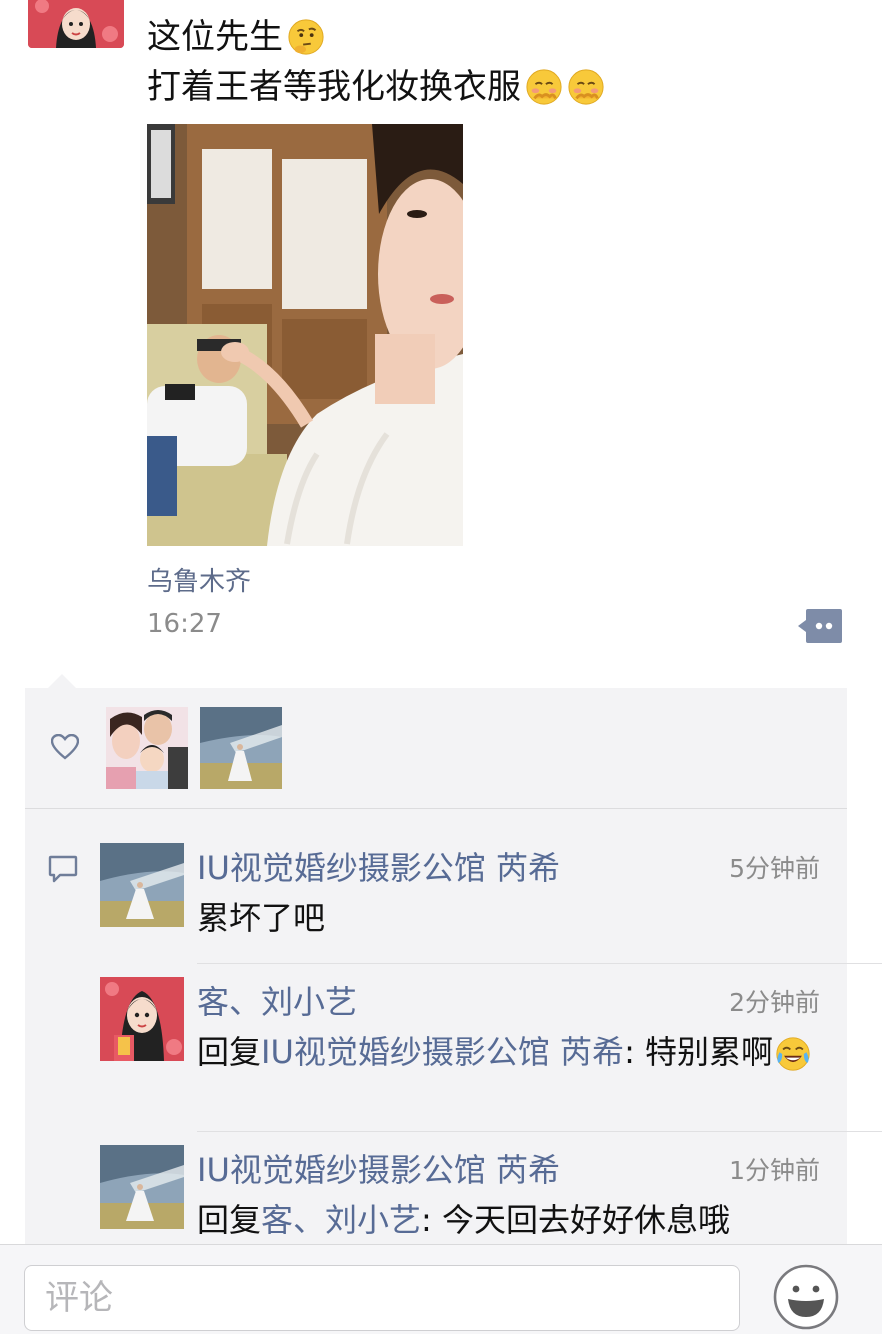  Describe the element at coordinates (460, 1195) in the screenshot. I see `comment-item: IU视觉婚纱摄影公馆 芮希 1分钟前 回复客、刘小艺: 今天回去好好休息哦` at that location.